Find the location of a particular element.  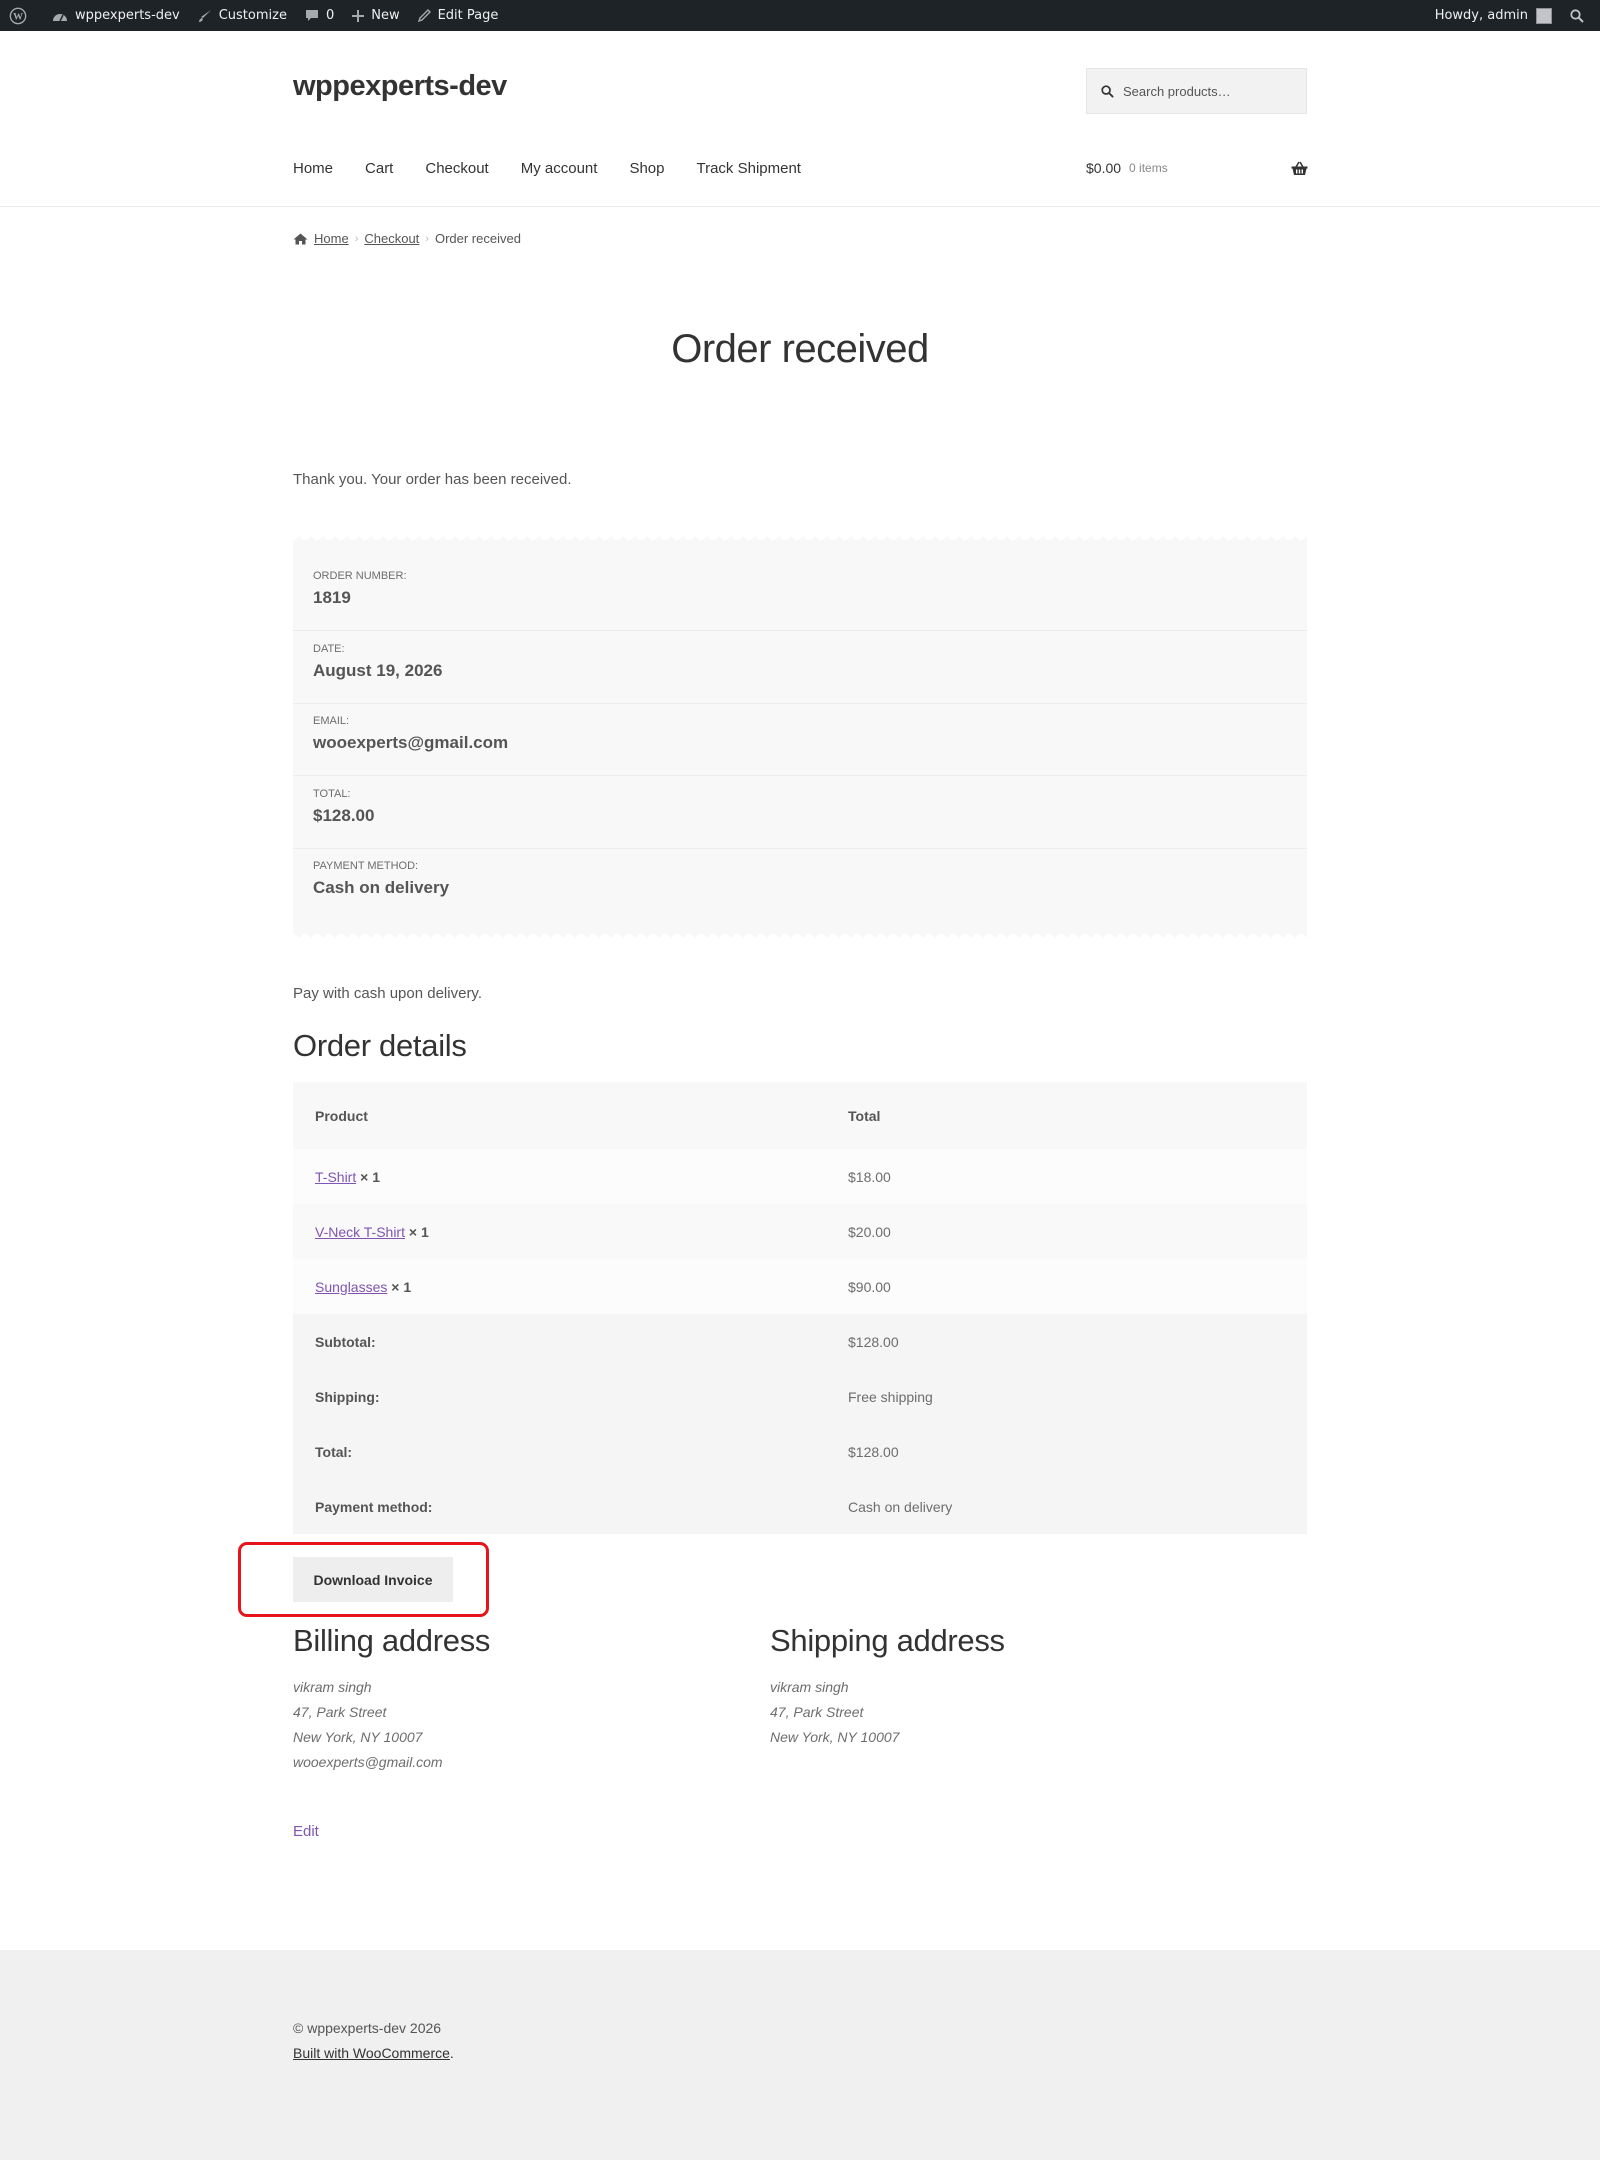

totals-value: Cash on delivery is located at coordinates (900, 1506).